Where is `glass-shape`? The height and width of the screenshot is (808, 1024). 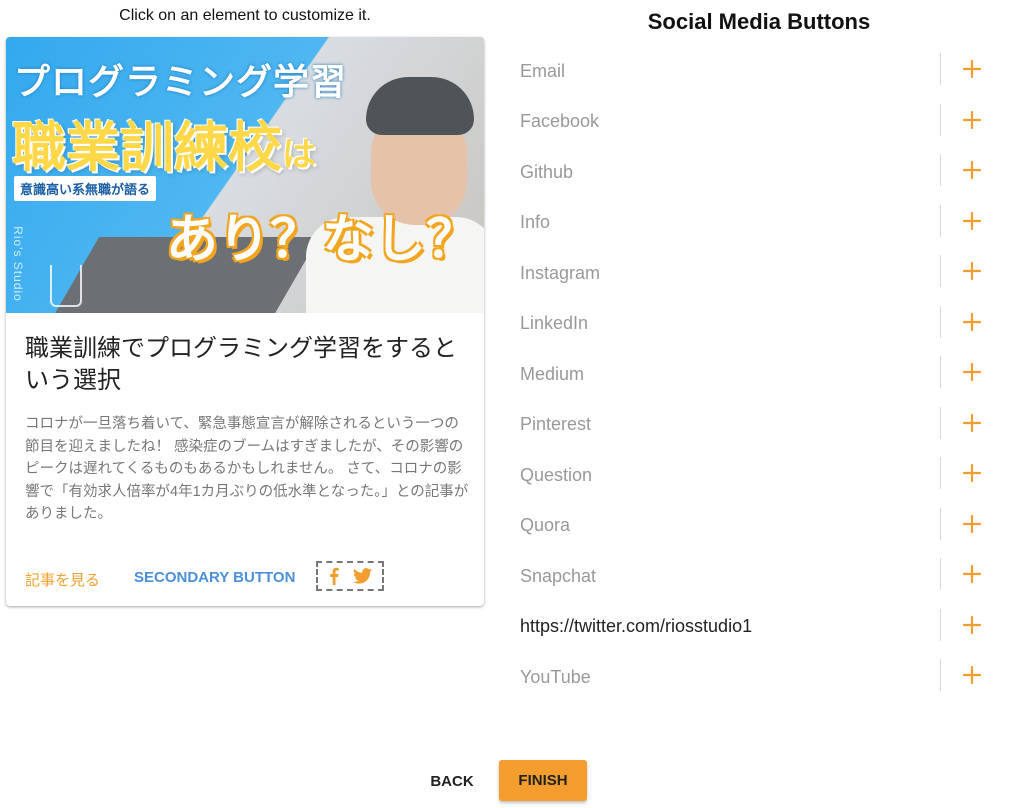
glass-shape is located at coordinates (66, 286).